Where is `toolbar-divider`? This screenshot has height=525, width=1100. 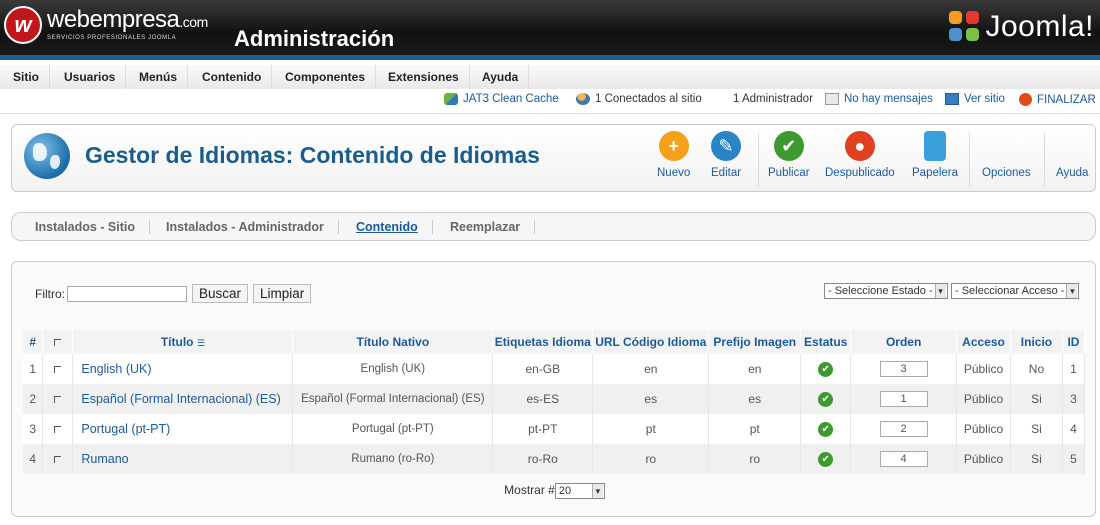
toolbar-divider is located at coordinates (1044, 160).